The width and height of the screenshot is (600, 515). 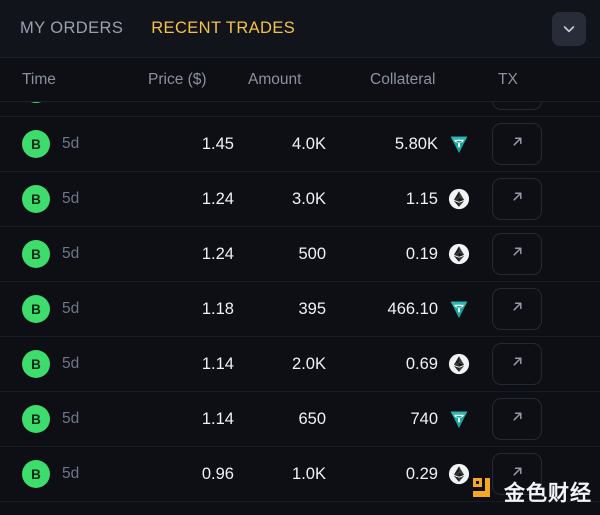 What do you see at coordinates (223, 28) in the screenshot?
I see `tab-recent-trades: RECENT TRADES` at bounding box center [223, 28].